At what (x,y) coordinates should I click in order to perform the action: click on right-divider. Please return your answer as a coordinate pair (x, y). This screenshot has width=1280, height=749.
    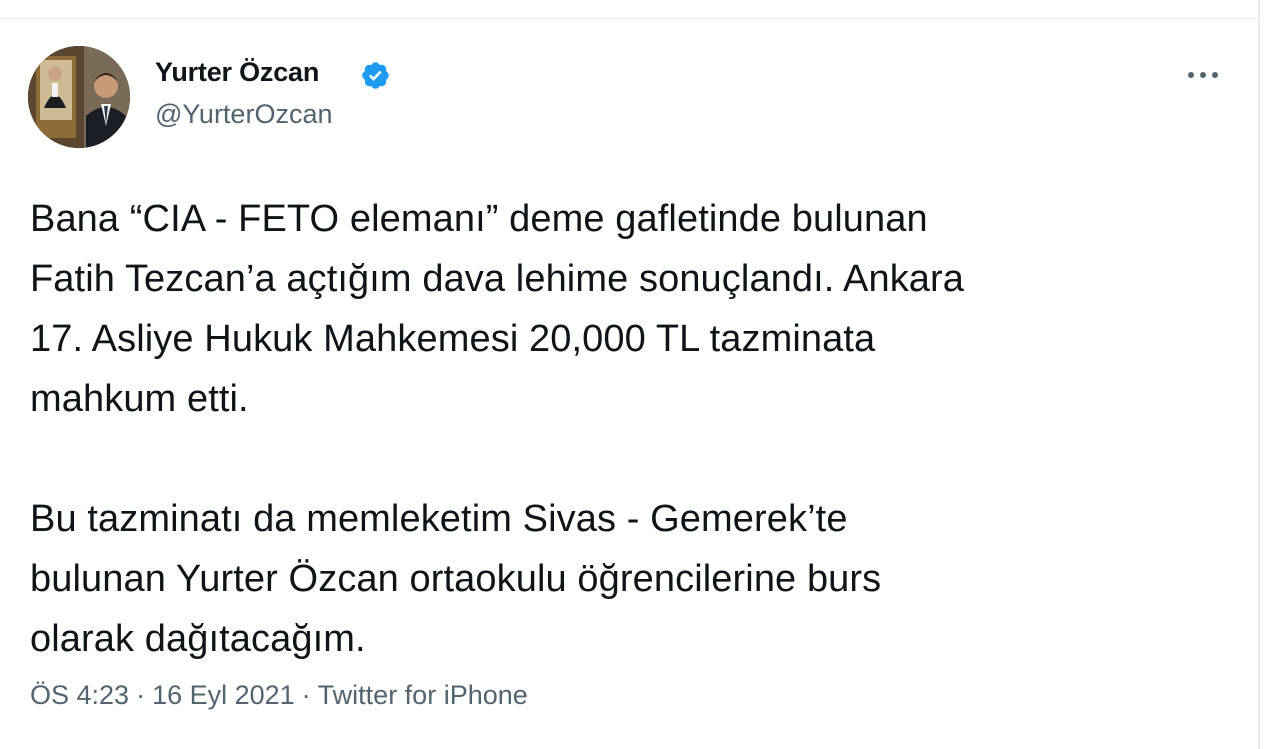
    Looking at the image, I should click on (1259, 374).